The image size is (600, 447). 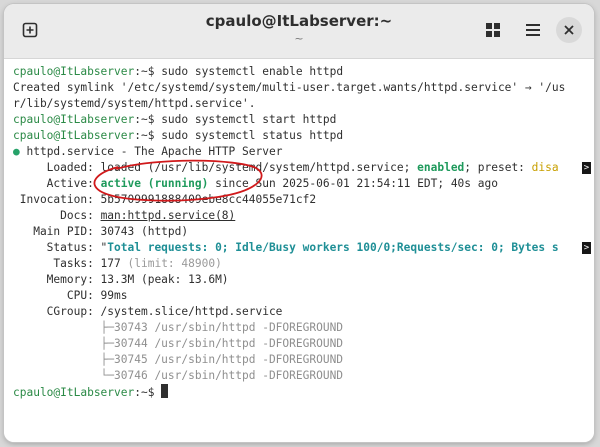 What do you see at coordinates (222, 375) in the screenshot?
I see `process-entry: └─30746 /usr/sbin/httpd -DFOREGROUND` at bounding box center [222, 375].